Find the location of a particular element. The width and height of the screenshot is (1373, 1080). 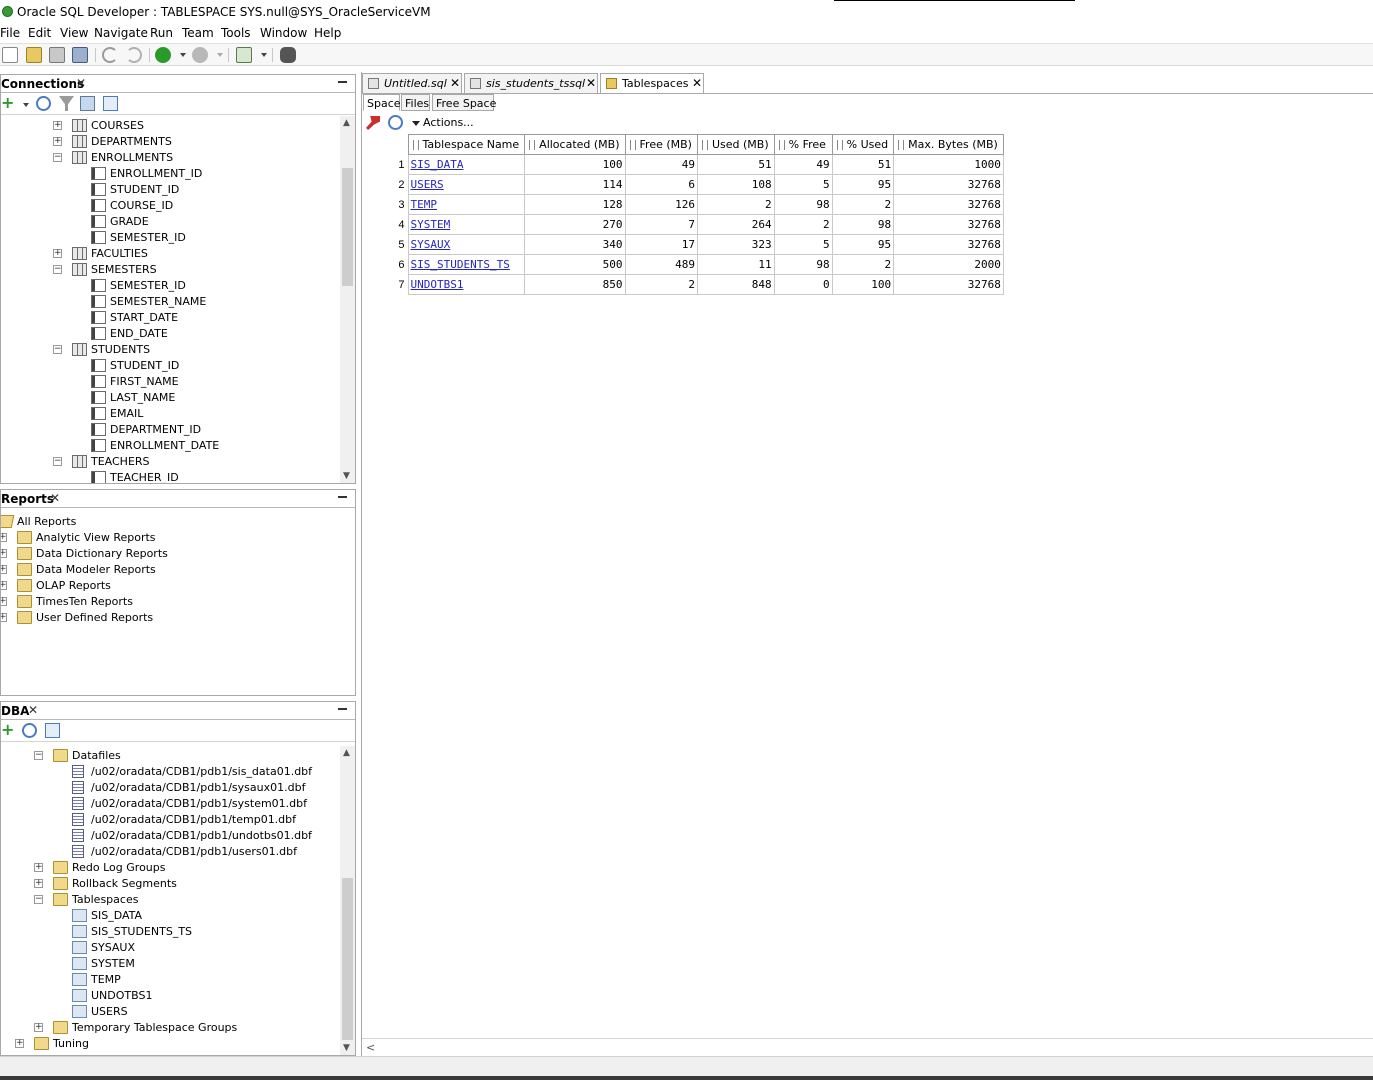

grid-cell: 850 is located at coordinates (575, 284).